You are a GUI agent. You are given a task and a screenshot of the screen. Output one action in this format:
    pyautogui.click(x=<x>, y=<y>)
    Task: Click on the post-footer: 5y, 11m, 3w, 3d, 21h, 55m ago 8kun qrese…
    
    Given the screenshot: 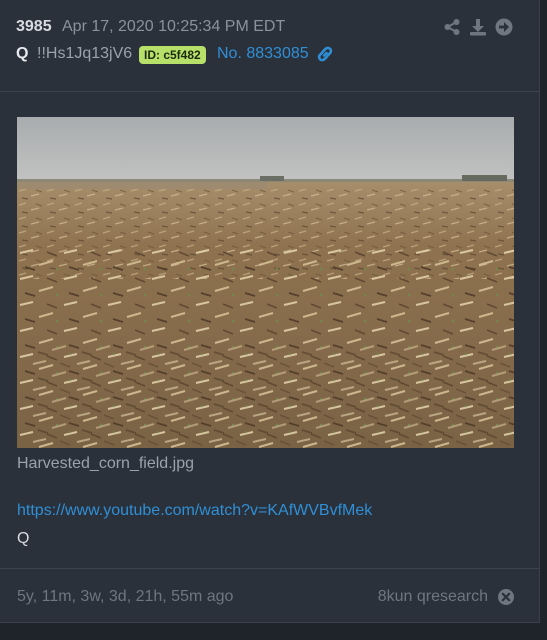 What is the action you would take?
    pyautogui.click(x=269, y=595)
    